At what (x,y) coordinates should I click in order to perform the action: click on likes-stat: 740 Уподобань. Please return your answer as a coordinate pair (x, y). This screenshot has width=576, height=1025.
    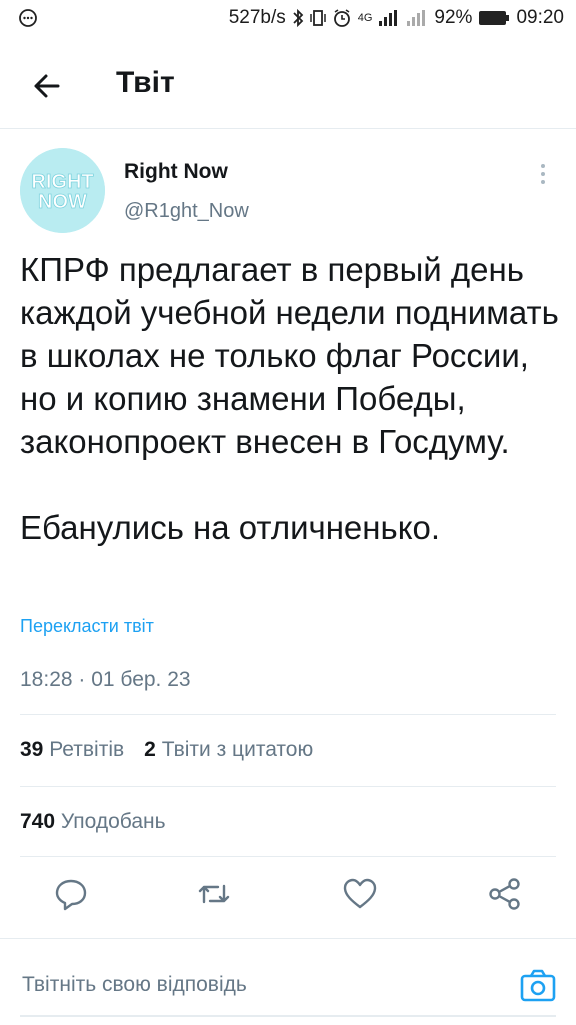
    Looking at the image, I should click on (93, 822).